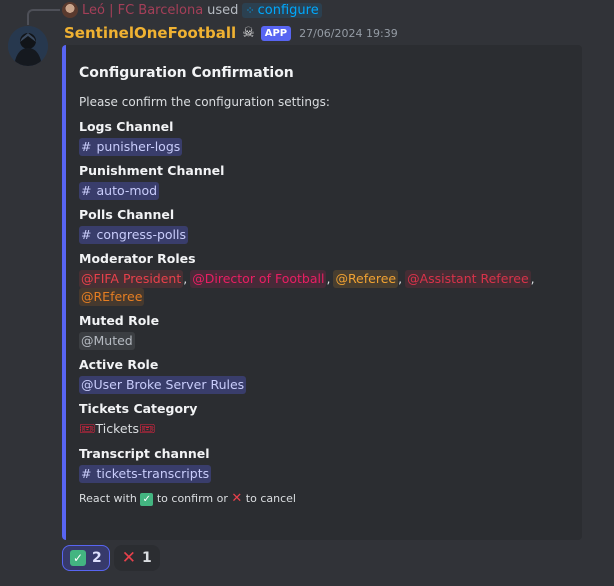 This screenshot has width=614, height=586. I want to click on role-mention: @FIFA President, so click(131, 279).